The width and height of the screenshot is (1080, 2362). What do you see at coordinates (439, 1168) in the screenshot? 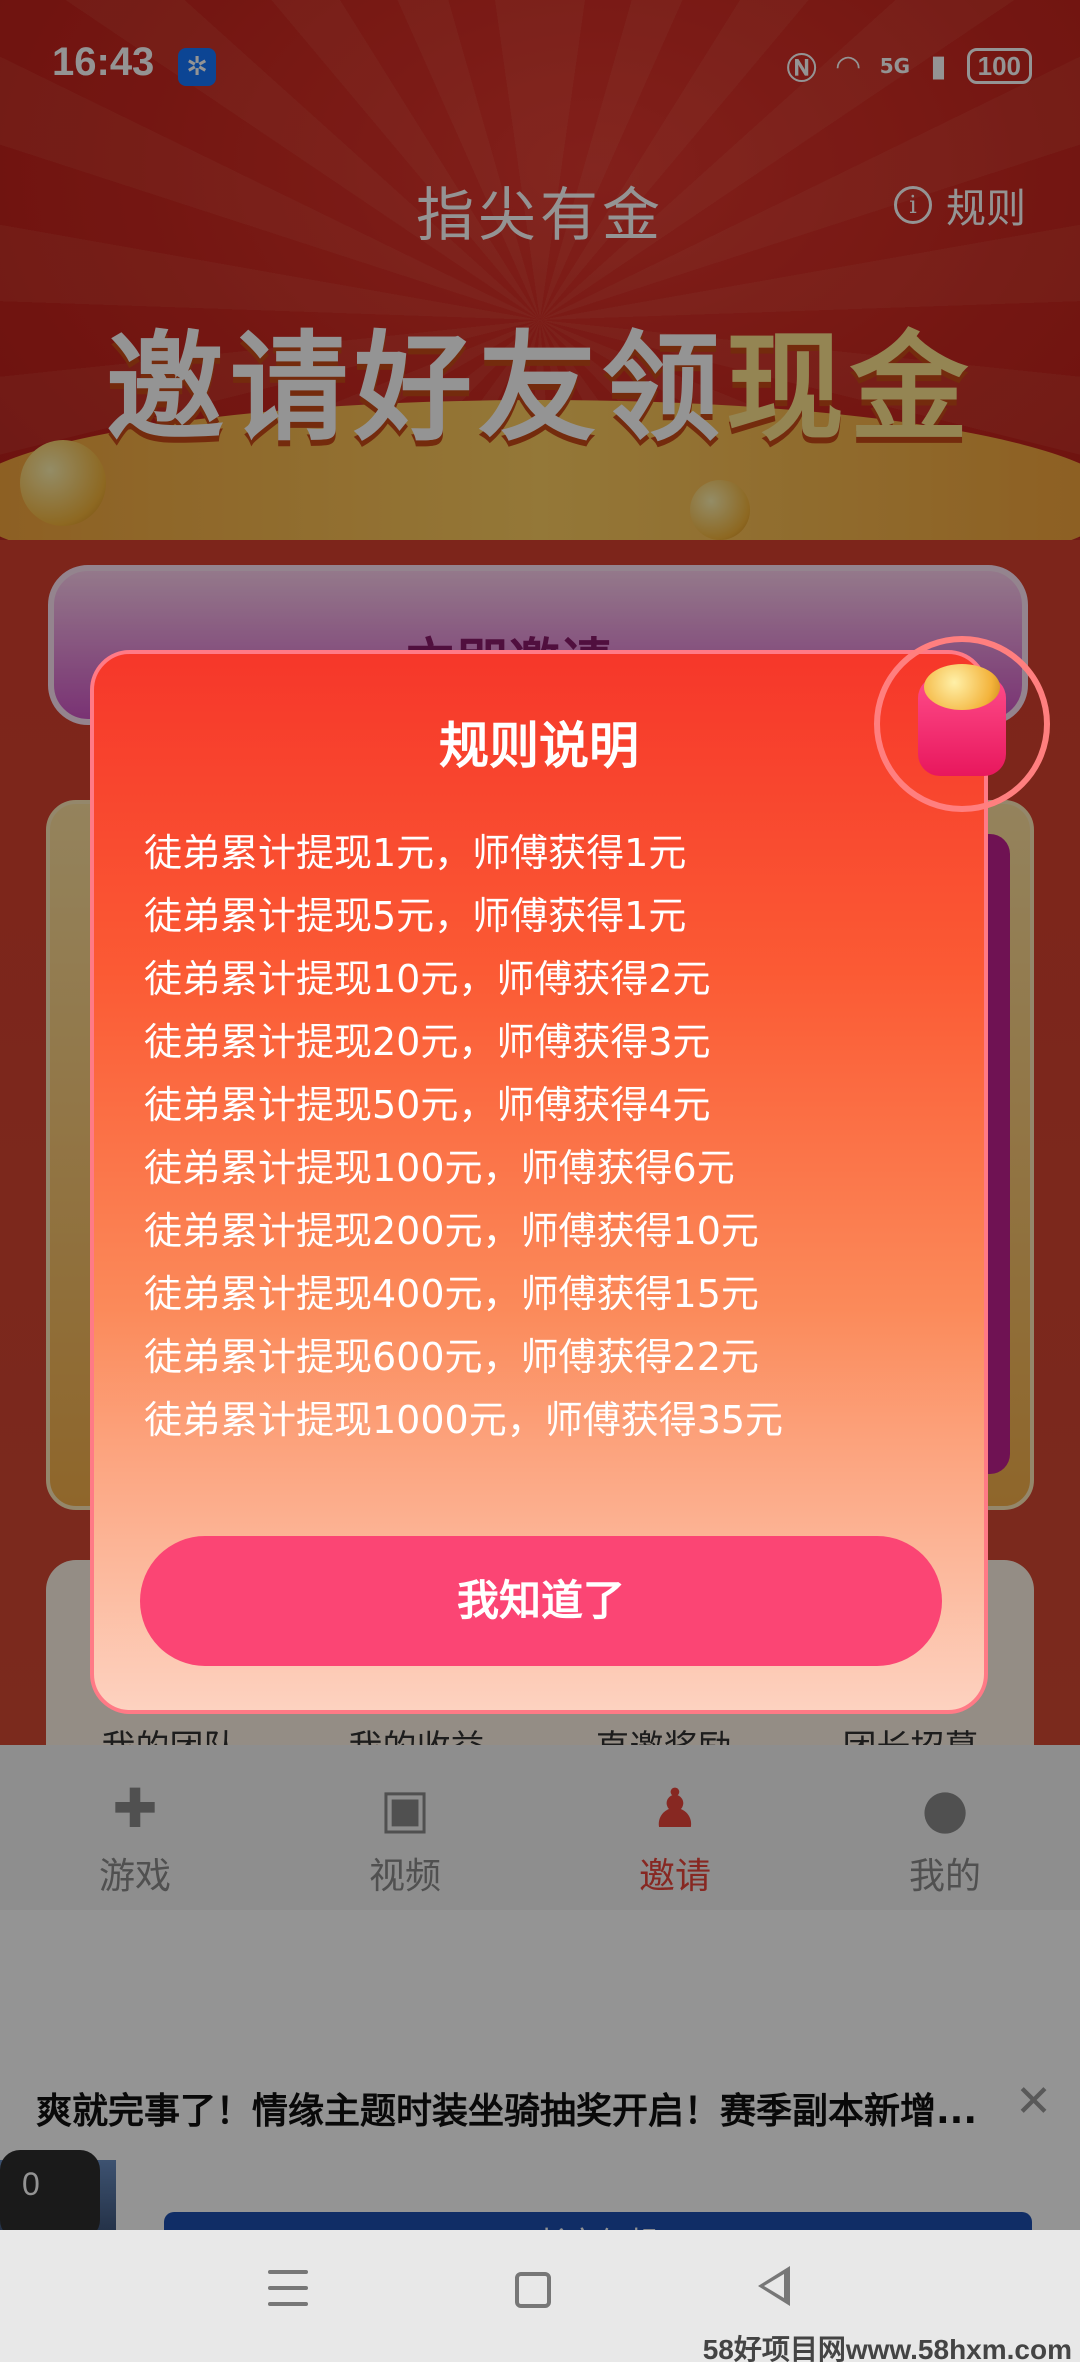
I see `rule-item: 徒弟累计提现100元，师傅获得6元` at bounding box center [439, 1168].